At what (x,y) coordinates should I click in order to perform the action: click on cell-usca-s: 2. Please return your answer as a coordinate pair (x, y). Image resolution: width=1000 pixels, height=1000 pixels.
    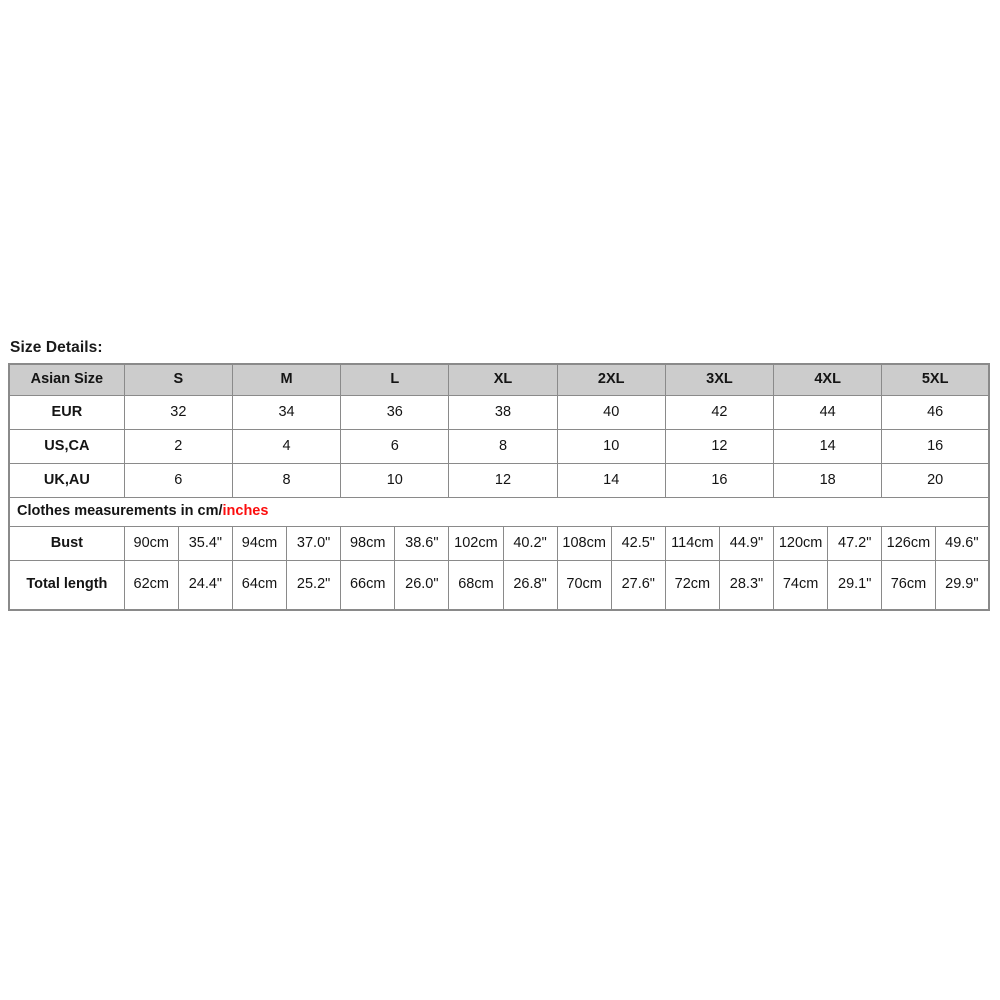
    Looking at the image, I should click on (178, 446).